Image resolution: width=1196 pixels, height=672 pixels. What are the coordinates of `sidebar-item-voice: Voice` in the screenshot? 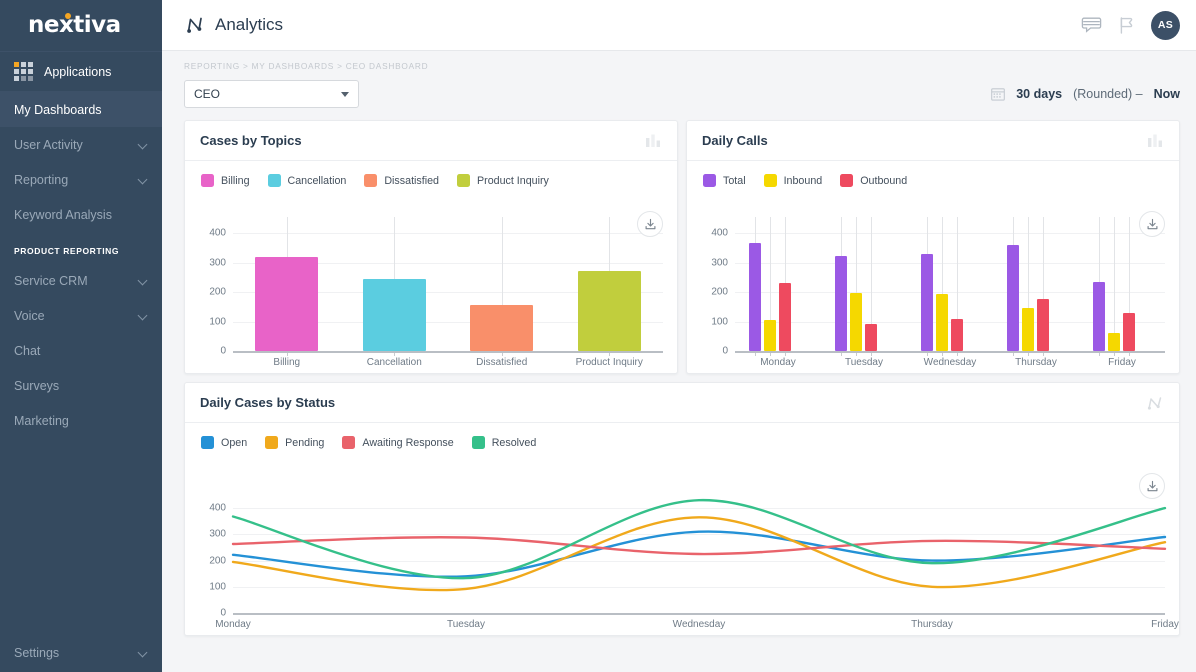 It's located at (81, 315).